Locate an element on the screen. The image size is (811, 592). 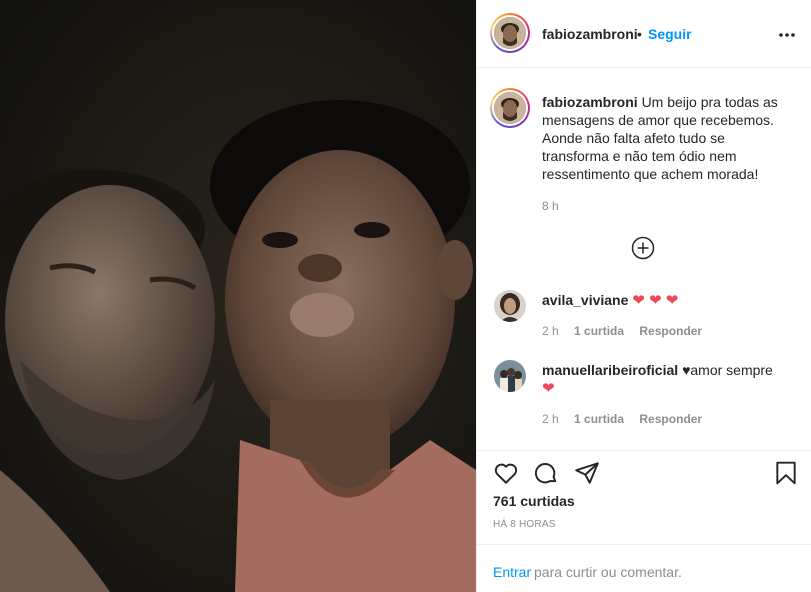
heart-emoji: ❤ is located at coordinates (548, 388).